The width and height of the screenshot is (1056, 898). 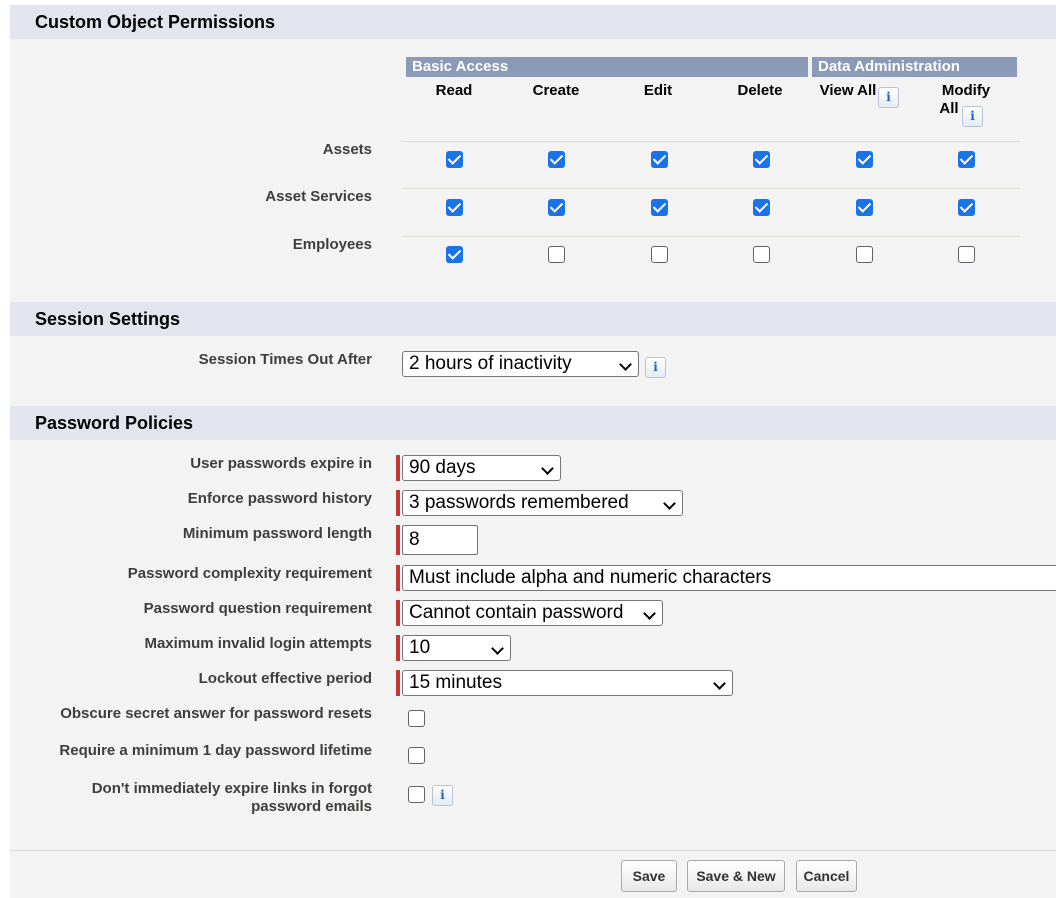 I want to click on password-expire-label: User passwords expire in, so click(x=281, y=463).